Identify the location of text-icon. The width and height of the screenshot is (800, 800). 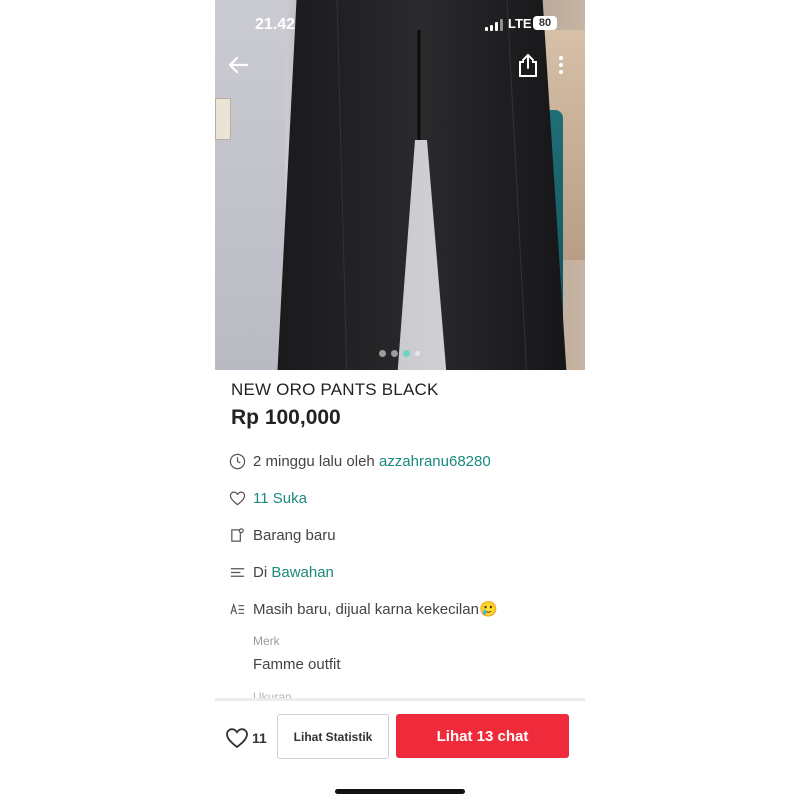
(237, 608).